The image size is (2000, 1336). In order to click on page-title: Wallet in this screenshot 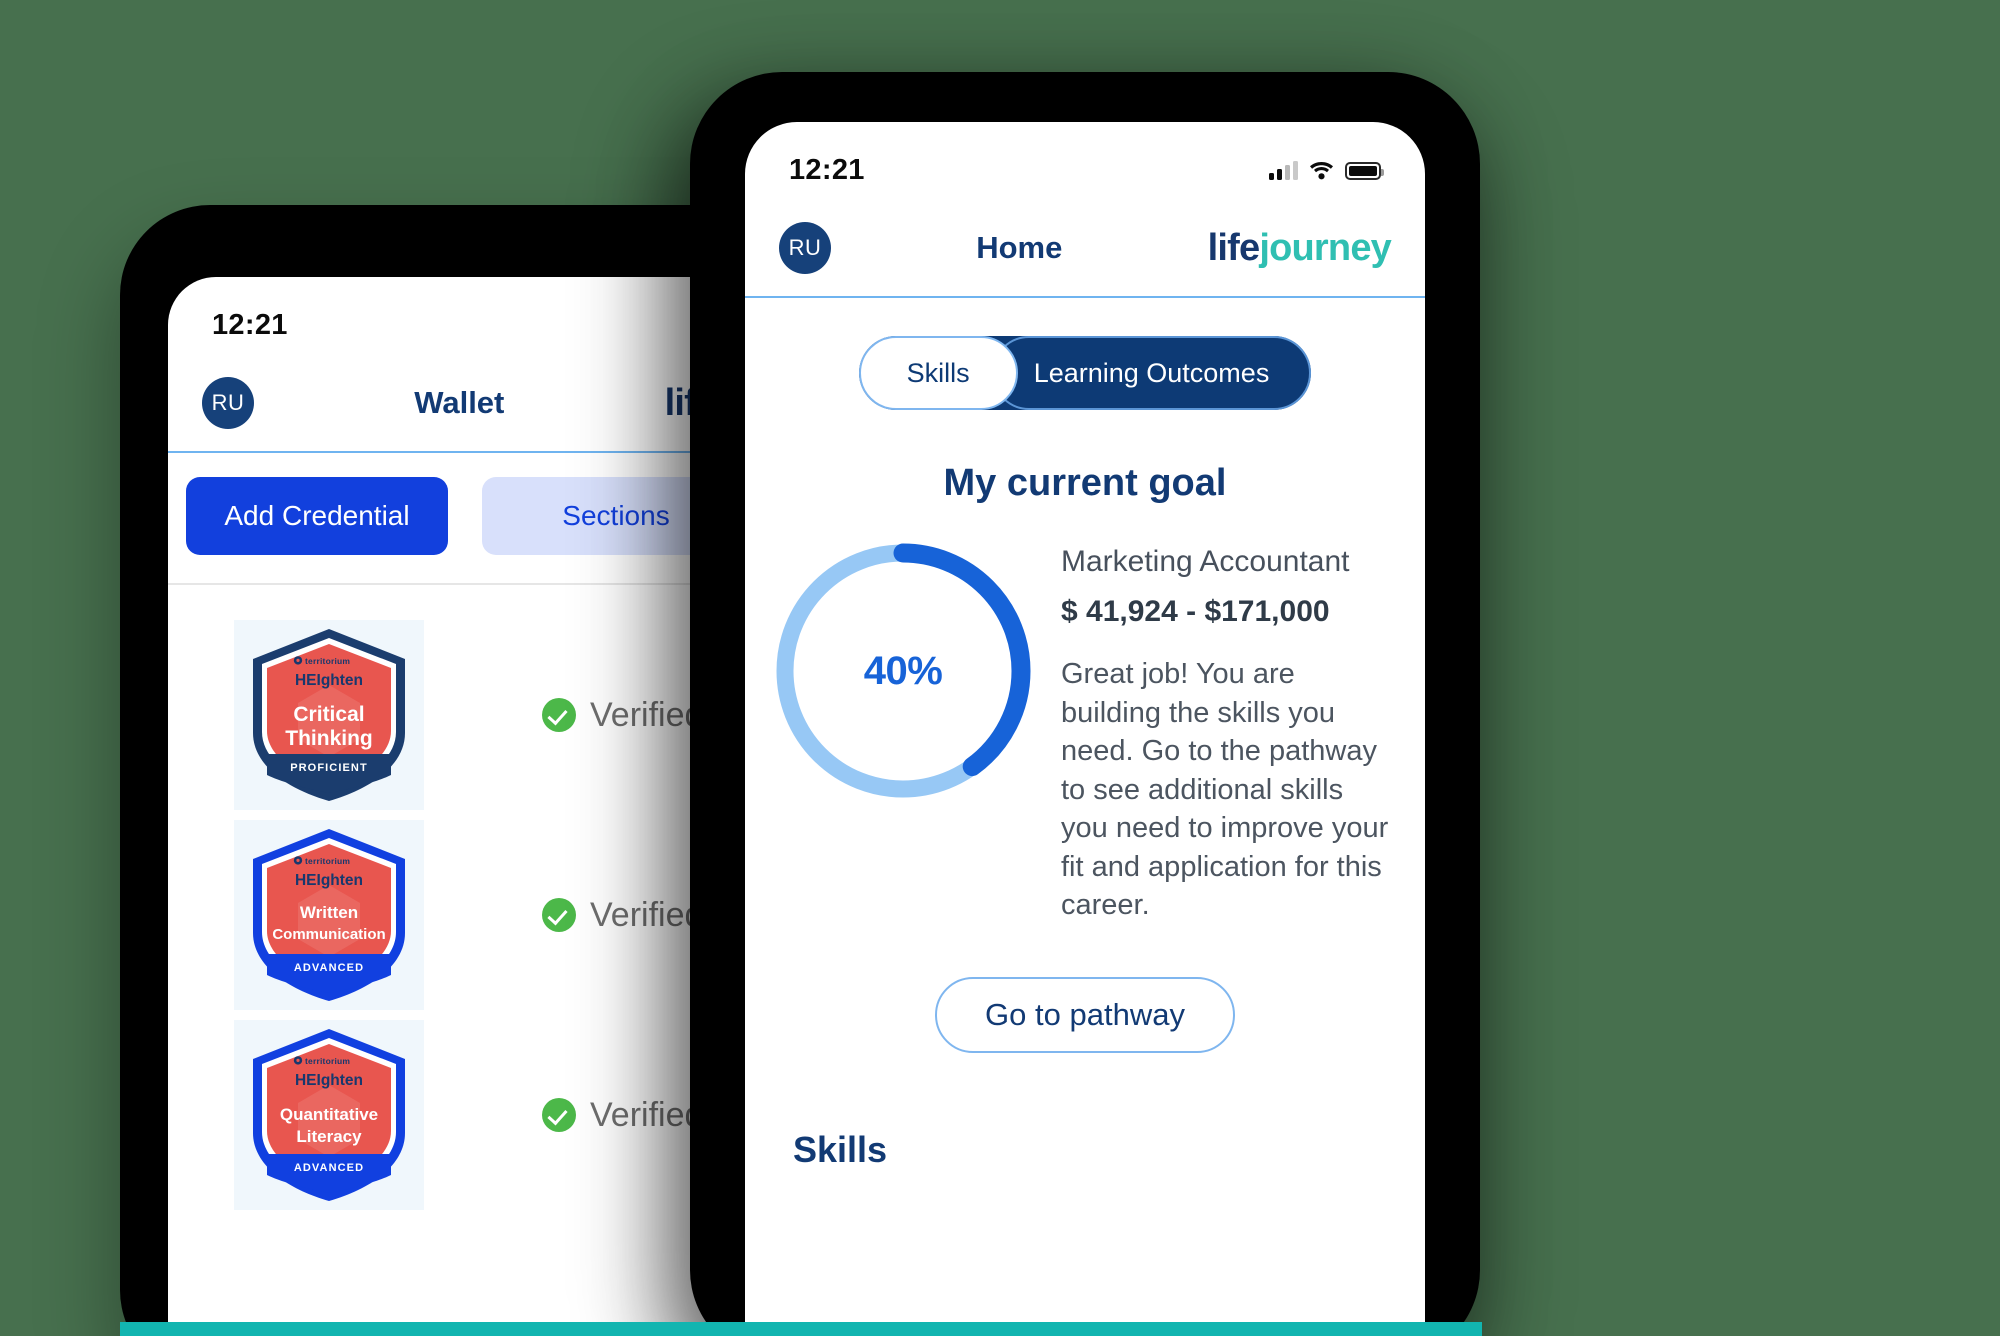, I will do `click(459, 402)`.